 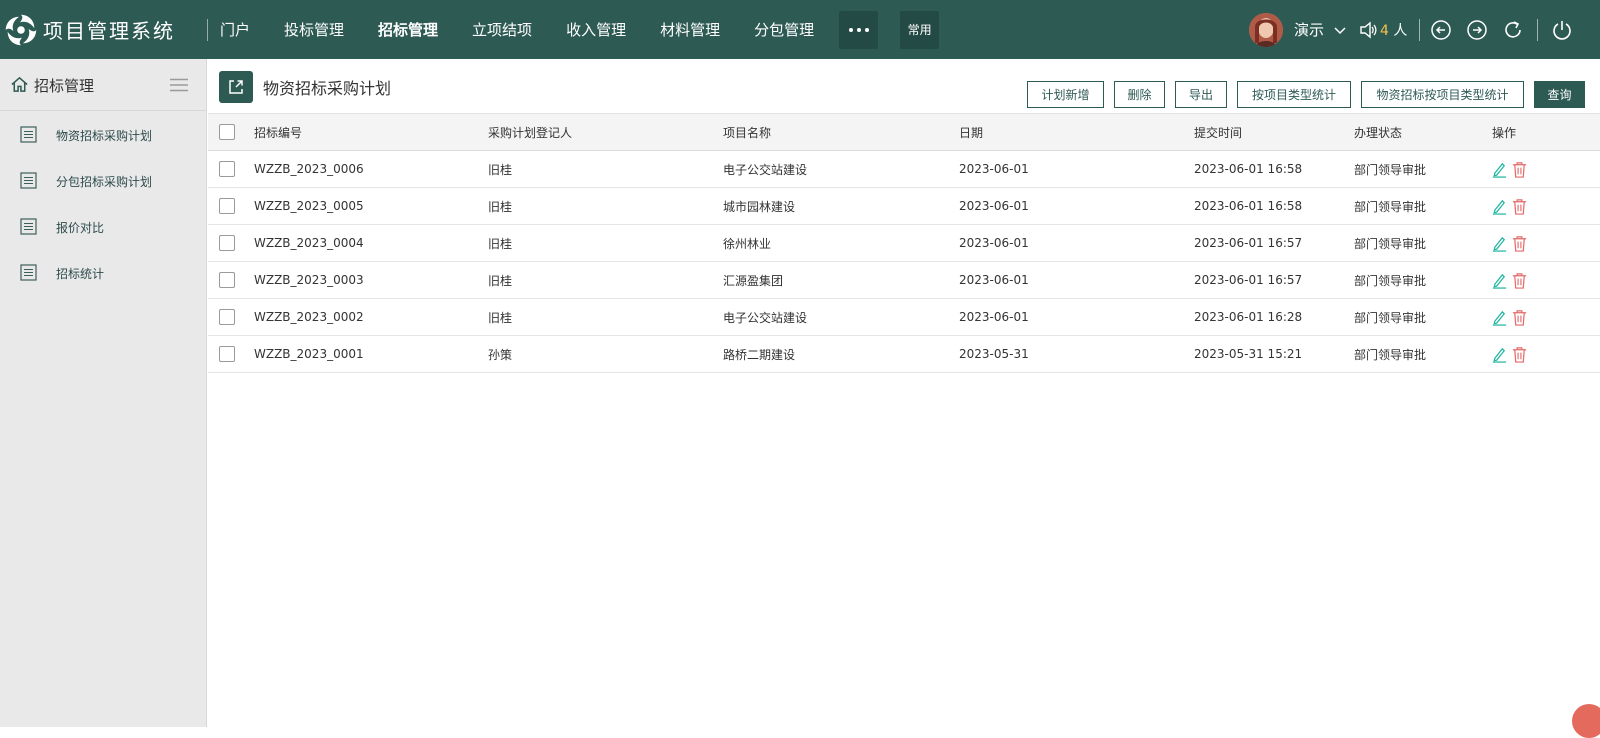 What do you see at coordinates (500, 354) in the screenshot?
I see `cell-registrant: 孙策` at bounding box center [500, 354].